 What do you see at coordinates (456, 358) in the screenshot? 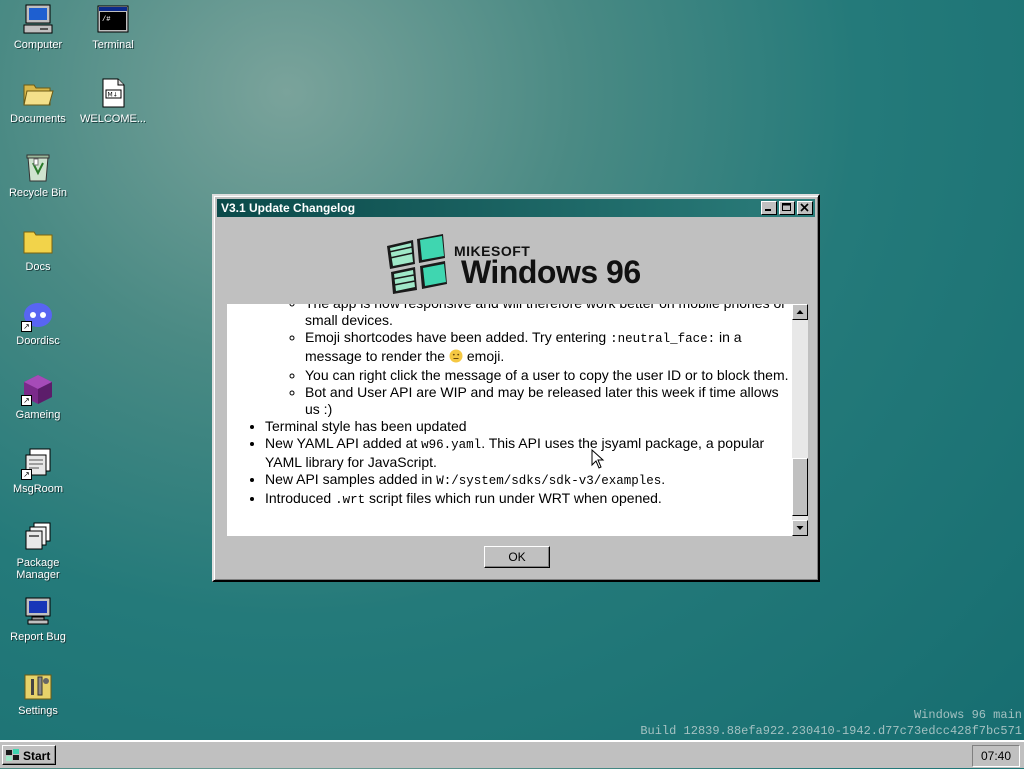
I see `neutral-face-emoji-icon` at bounding box center [456, 358].